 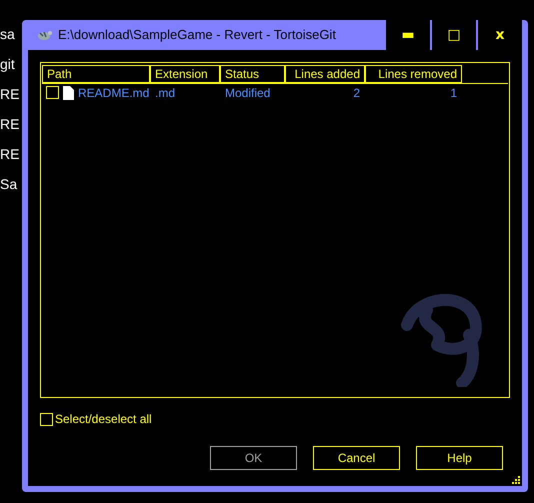 I want to click on window-title: E:\download\SampleGame - Revert - TortoiseGit, so click(x=197, y=35).